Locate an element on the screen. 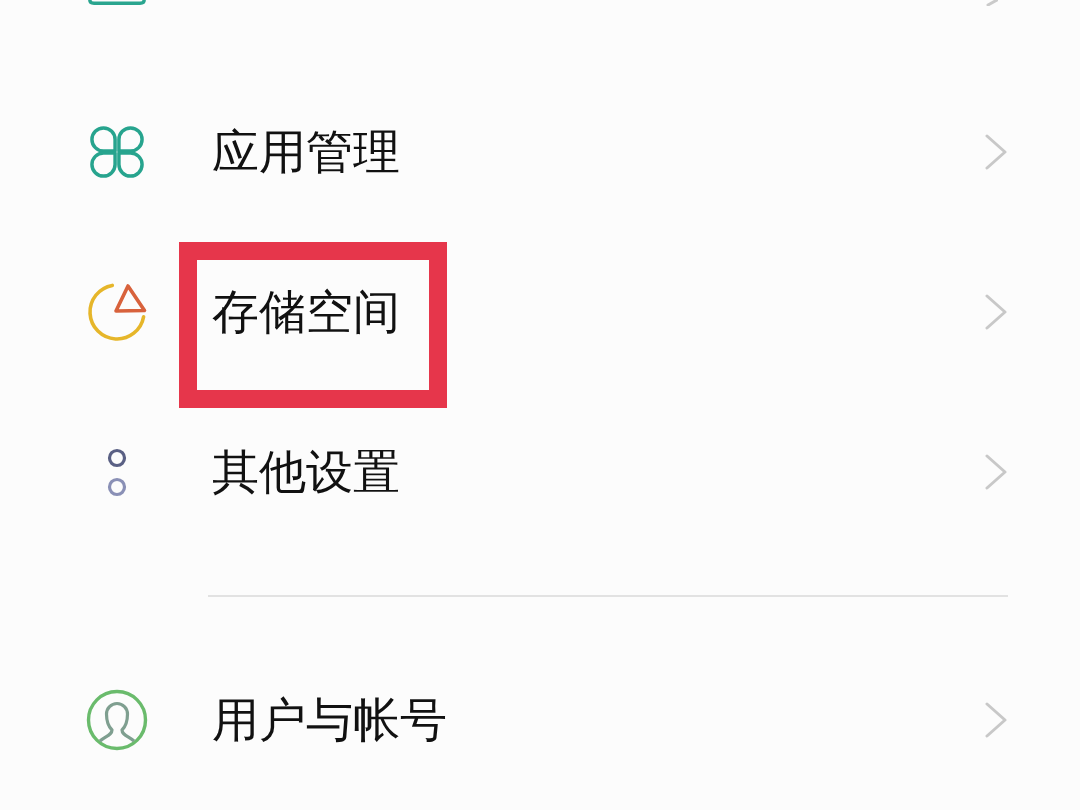 The image size is (1080, 810). pie-chart-icon is located at coordinates (117, 312).